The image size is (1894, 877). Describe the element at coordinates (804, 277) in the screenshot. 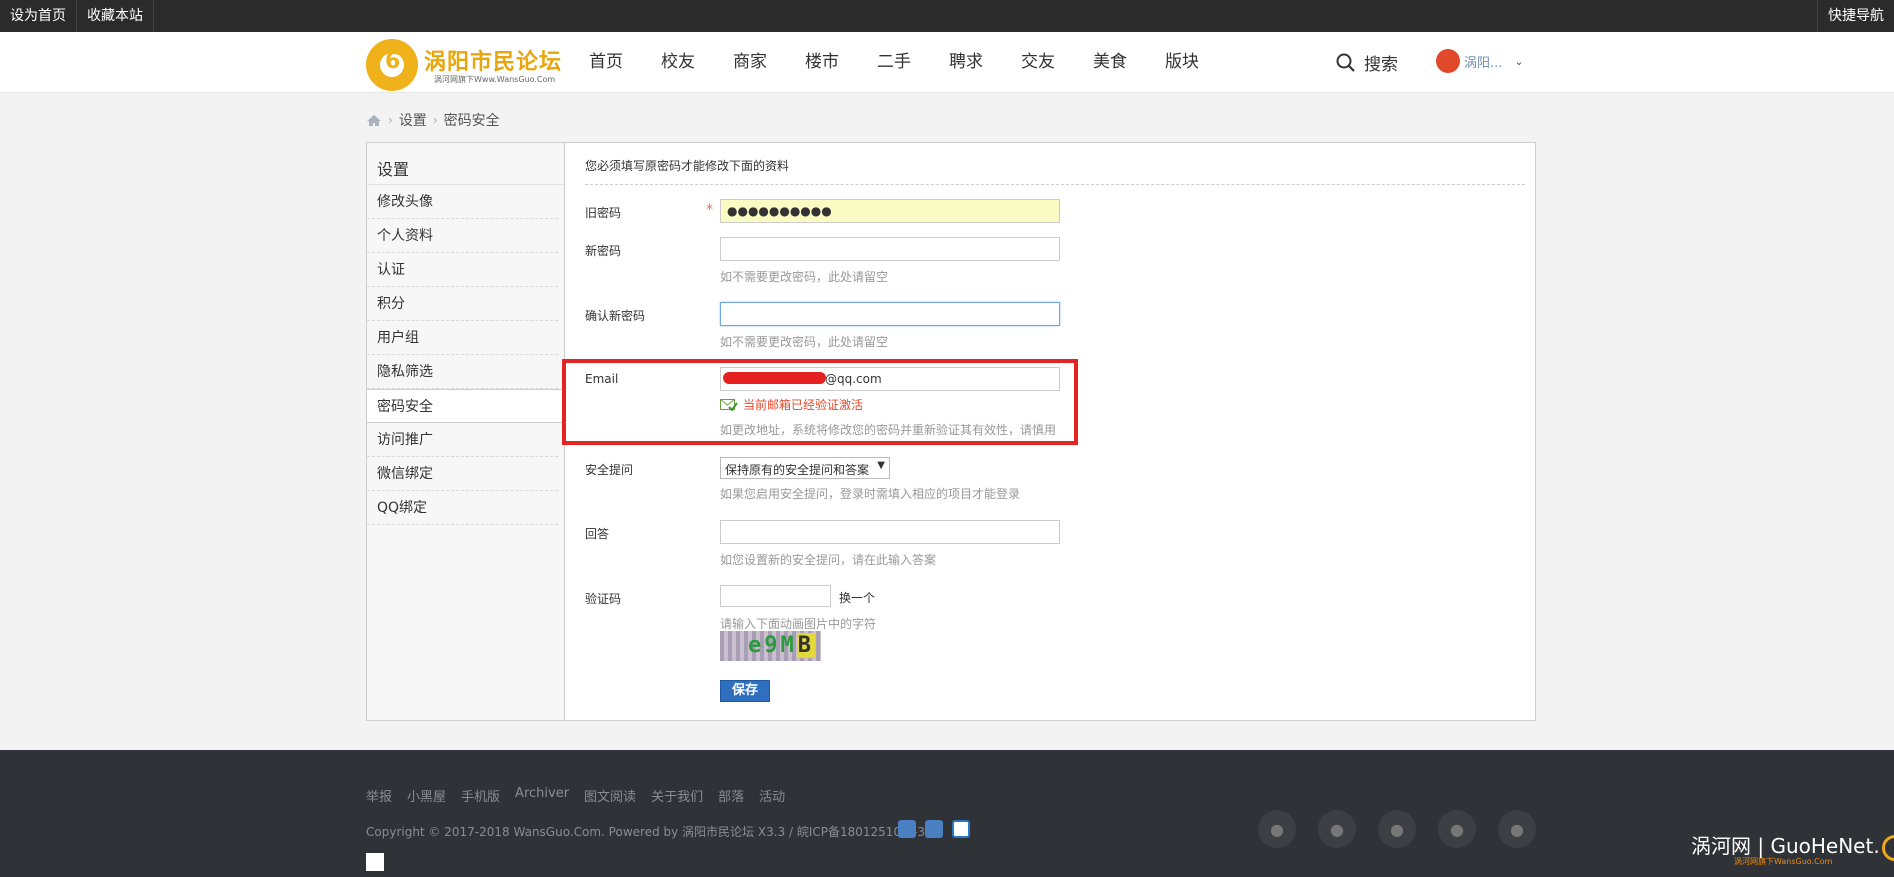

I see `new-password-hint: 如不需要更改密码，此处请留空` at that location.